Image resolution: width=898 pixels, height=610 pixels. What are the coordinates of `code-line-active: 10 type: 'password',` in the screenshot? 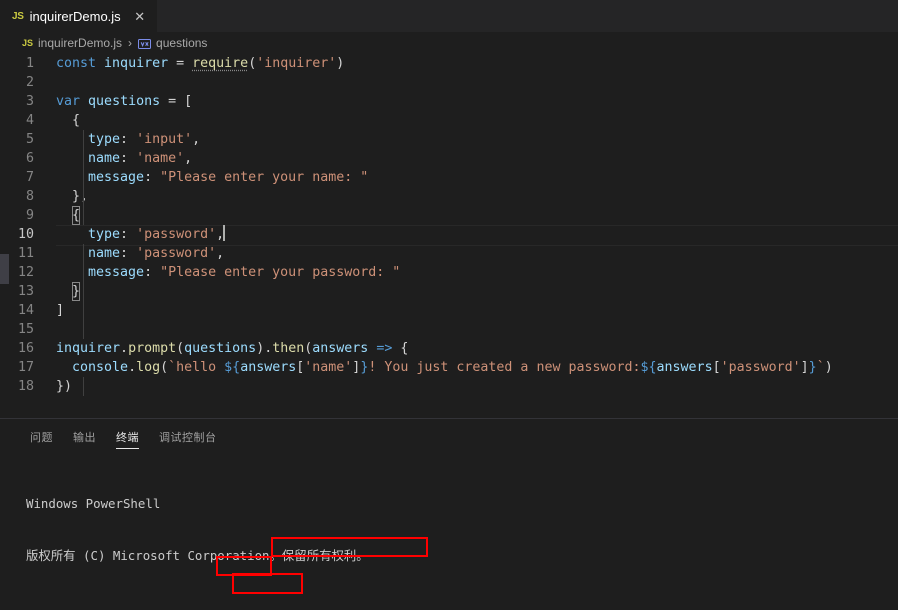 It's located at (449, 235).